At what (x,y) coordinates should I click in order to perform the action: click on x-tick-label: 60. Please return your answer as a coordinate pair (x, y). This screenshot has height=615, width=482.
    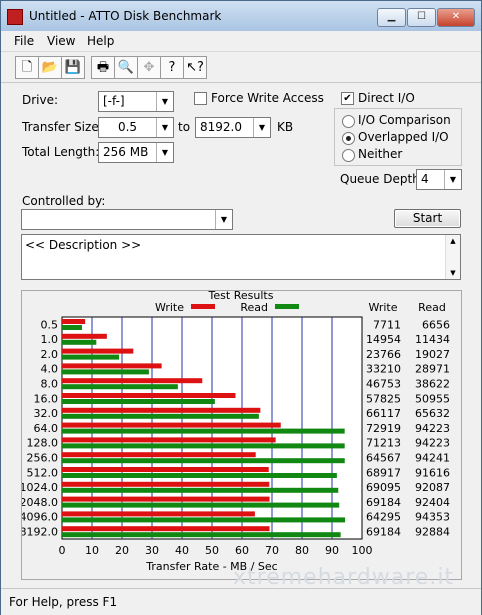
    Looking at the image, I should click on (242, 550).